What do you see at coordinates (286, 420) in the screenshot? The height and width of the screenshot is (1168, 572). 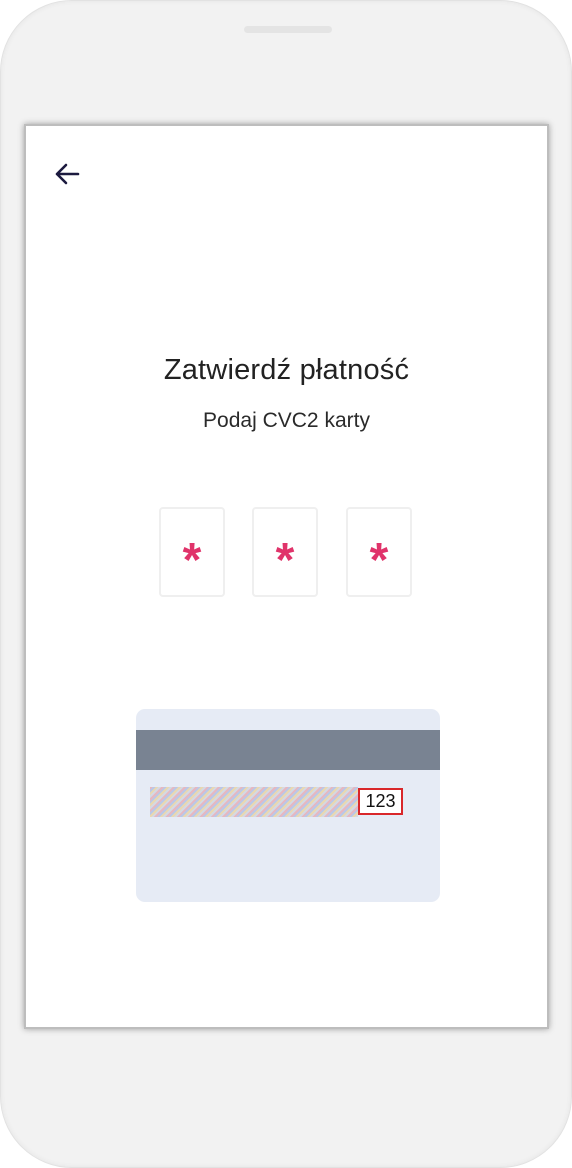 I see `page-subtitle: Podaj CVC2 karty` at bounding box center [286, 420].